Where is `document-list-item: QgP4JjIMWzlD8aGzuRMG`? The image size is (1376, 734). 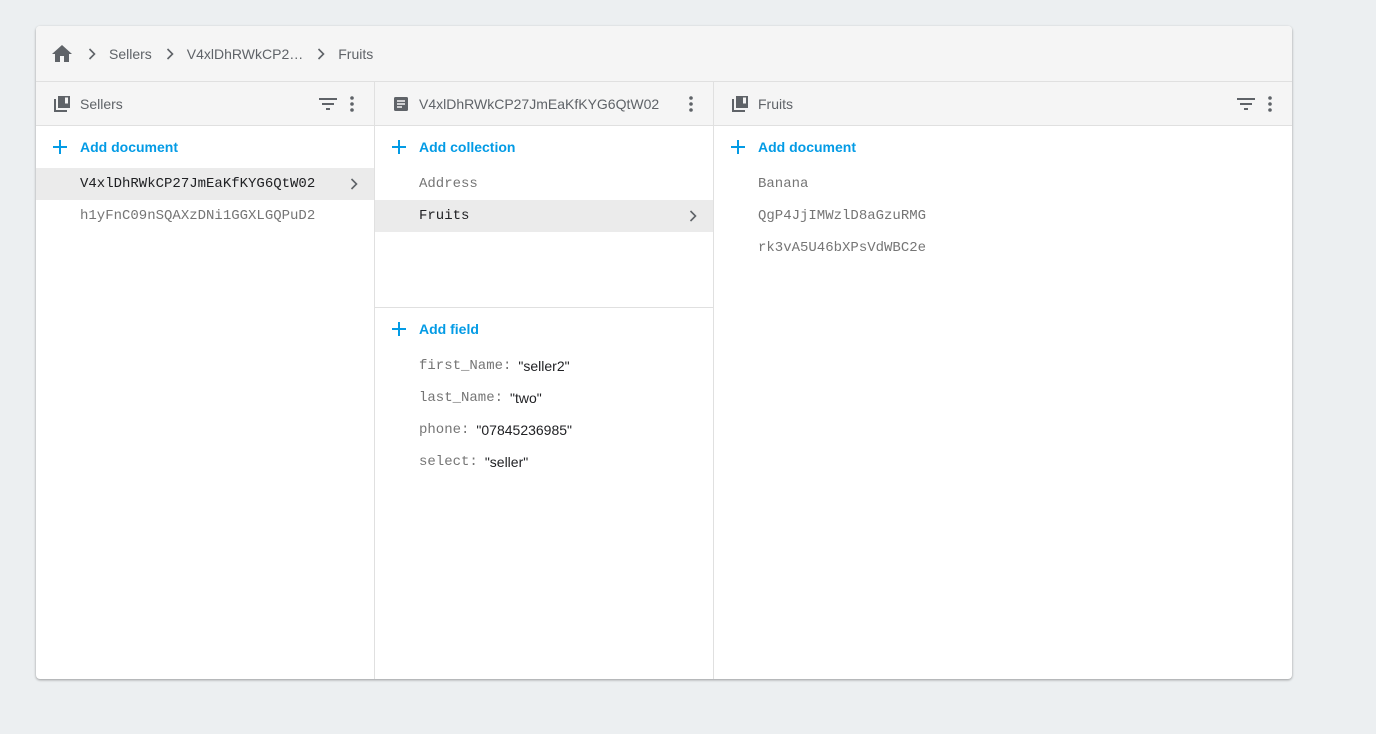 document-list-item: QgP4JjIMWzlD8aGzuRMG is located at coordinates (1003, 216).